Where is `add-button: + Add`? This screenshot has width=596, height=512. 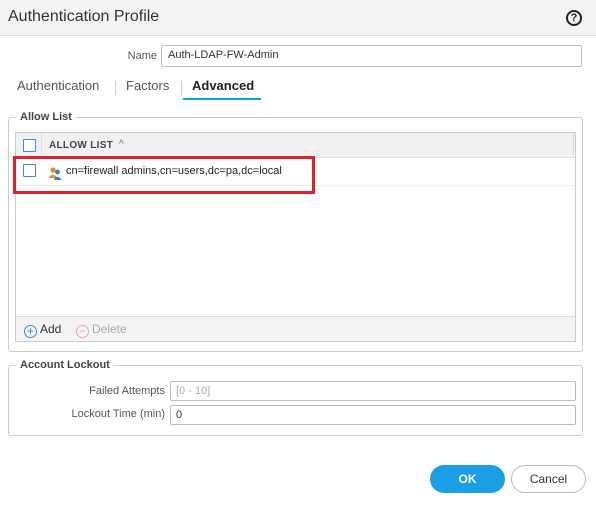 add-button: + Add is located at coordinates (42, 330).